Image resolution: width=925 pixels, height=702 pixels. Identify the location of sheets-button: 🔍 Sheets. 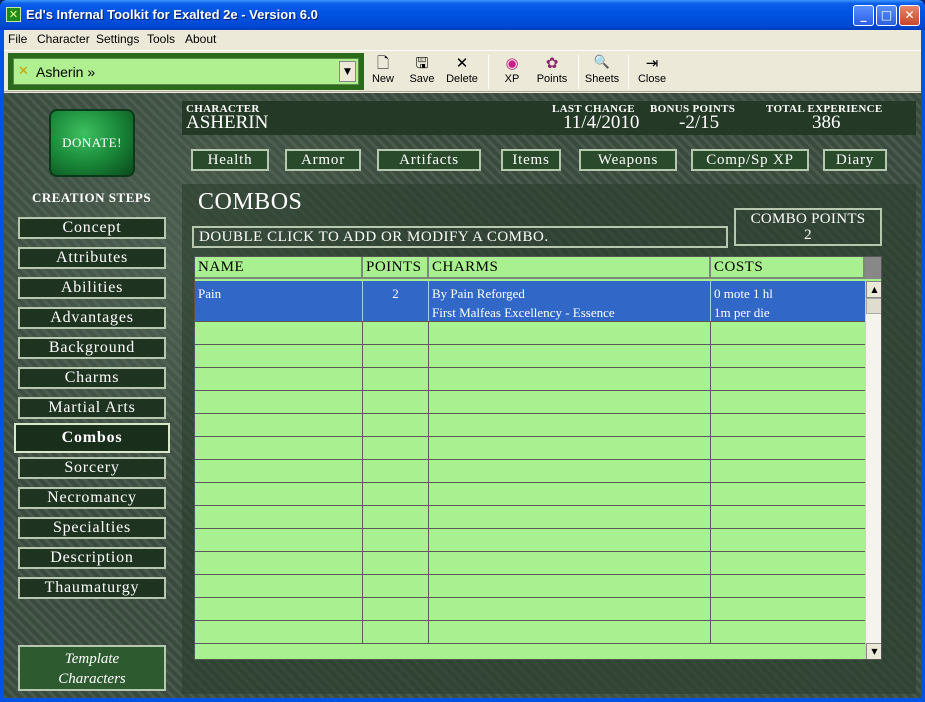
(602, 72).